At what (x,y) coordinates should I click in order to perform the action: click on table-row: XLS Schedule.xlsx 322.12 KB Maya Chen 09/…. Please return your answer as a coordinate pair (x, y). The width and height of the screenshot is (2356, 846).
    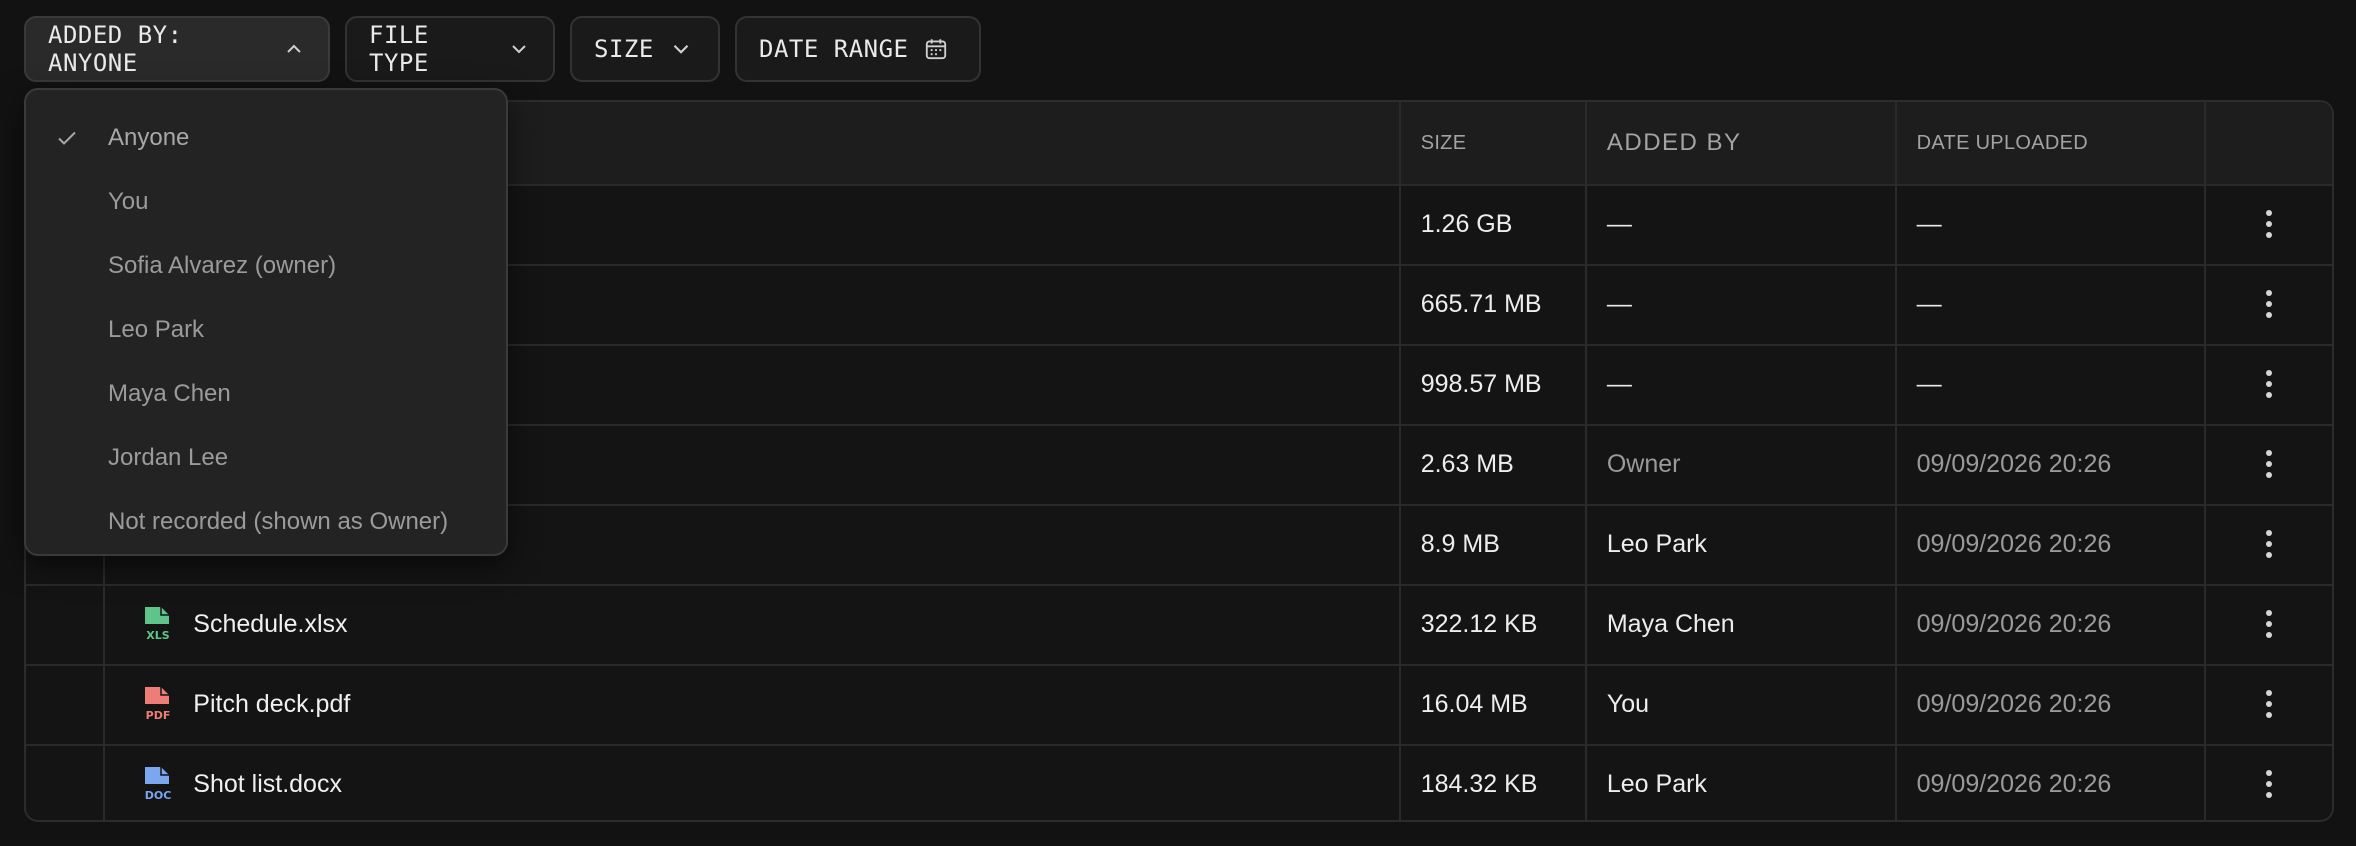
    Looking at the image, I should click on (1179, 625).